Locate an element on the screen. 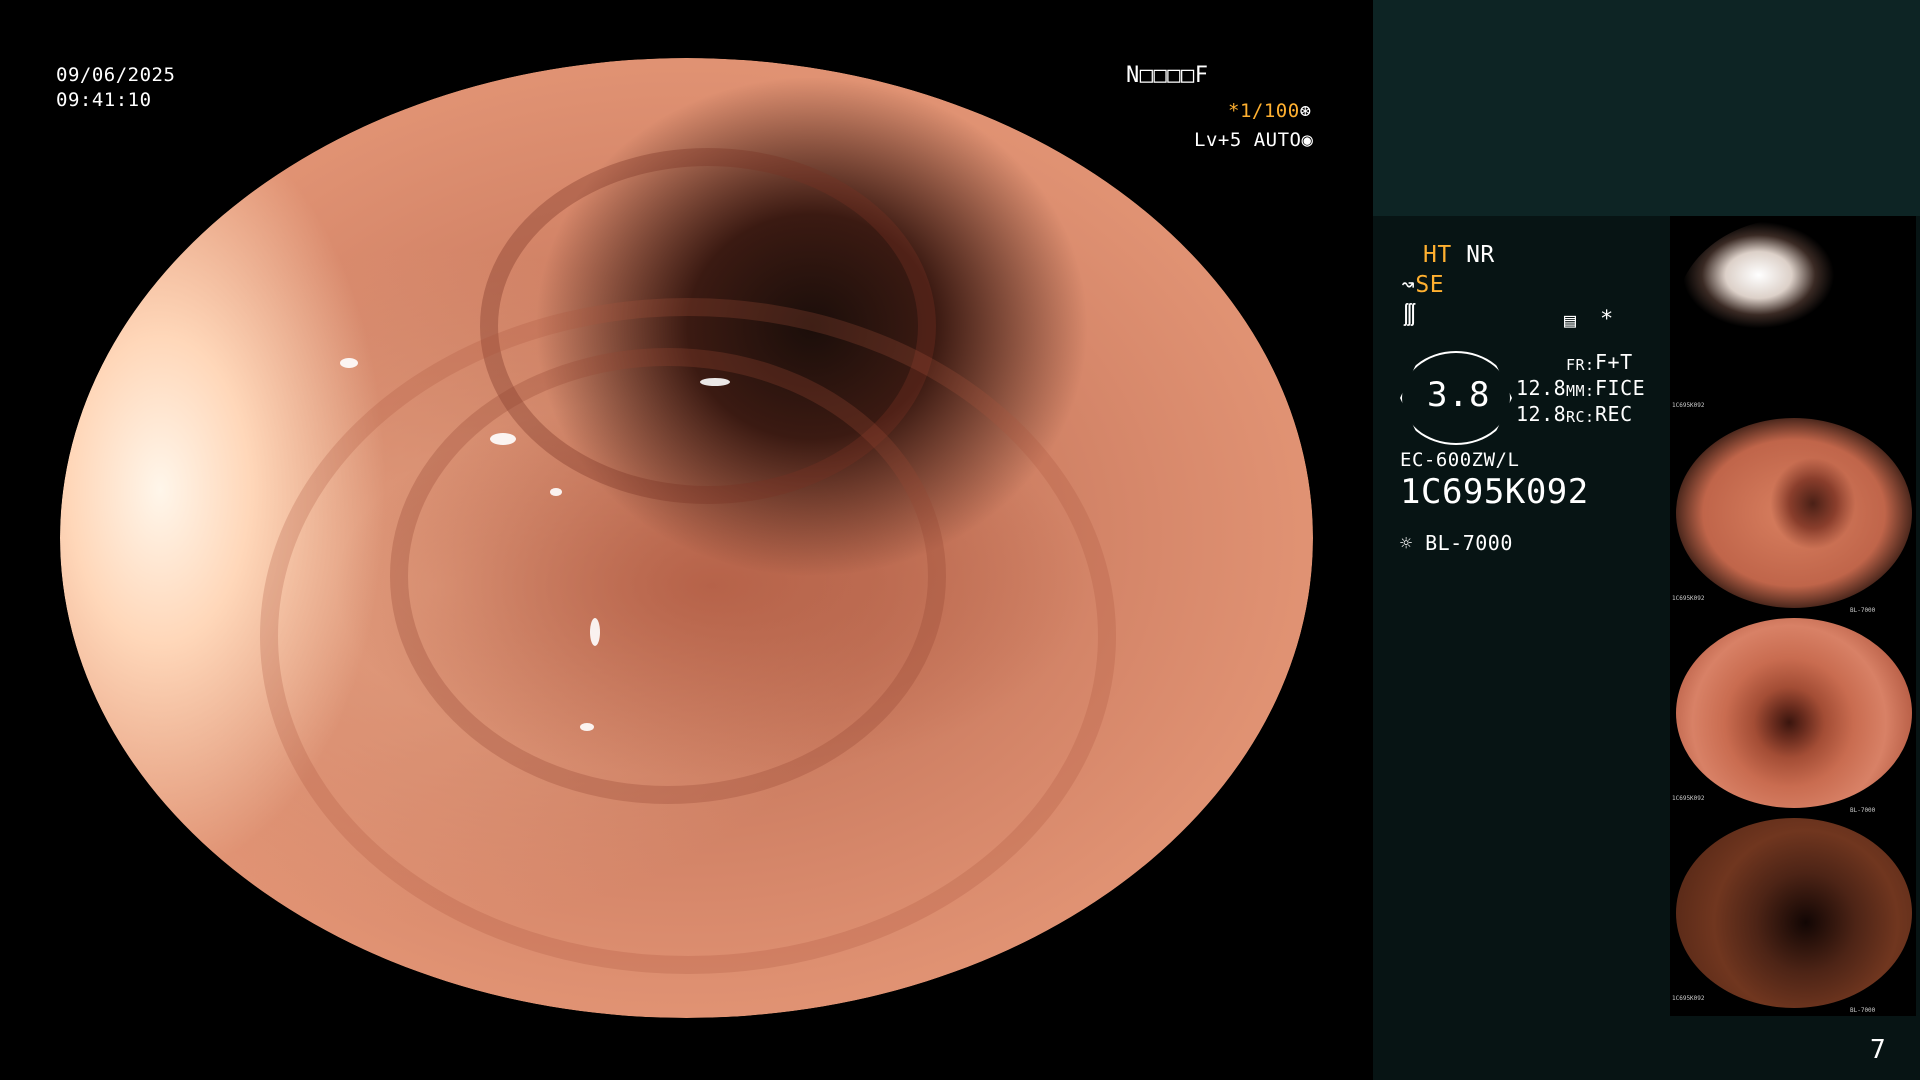 Image resolution: width=1920 pixels, height=1080 pixels. mode-indicator: N□□□□F is located at coordinates (1167, 75).